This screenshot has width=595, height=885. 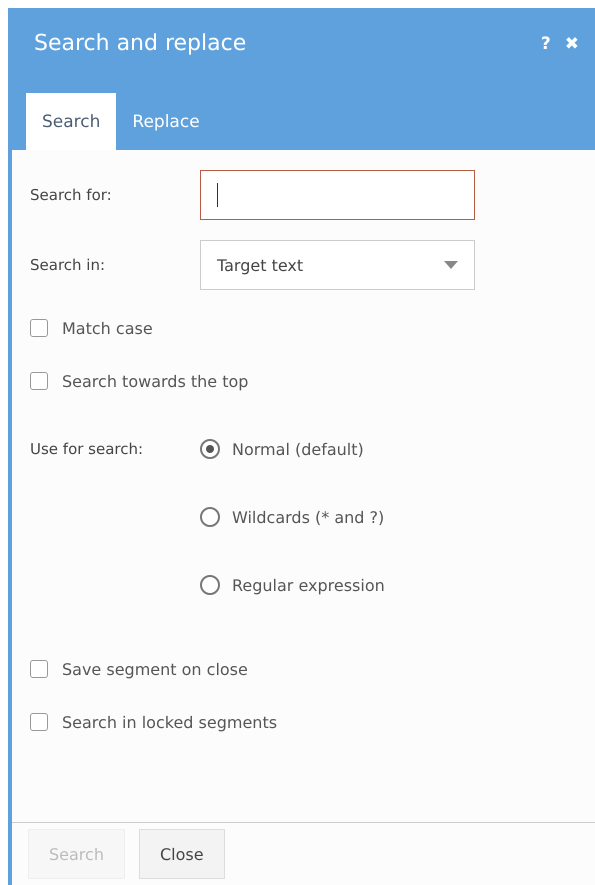 What do you see at coordinates (68, 265) in the screenshot?
I see `field-label: Search in:` at bounding box center [68, 265].